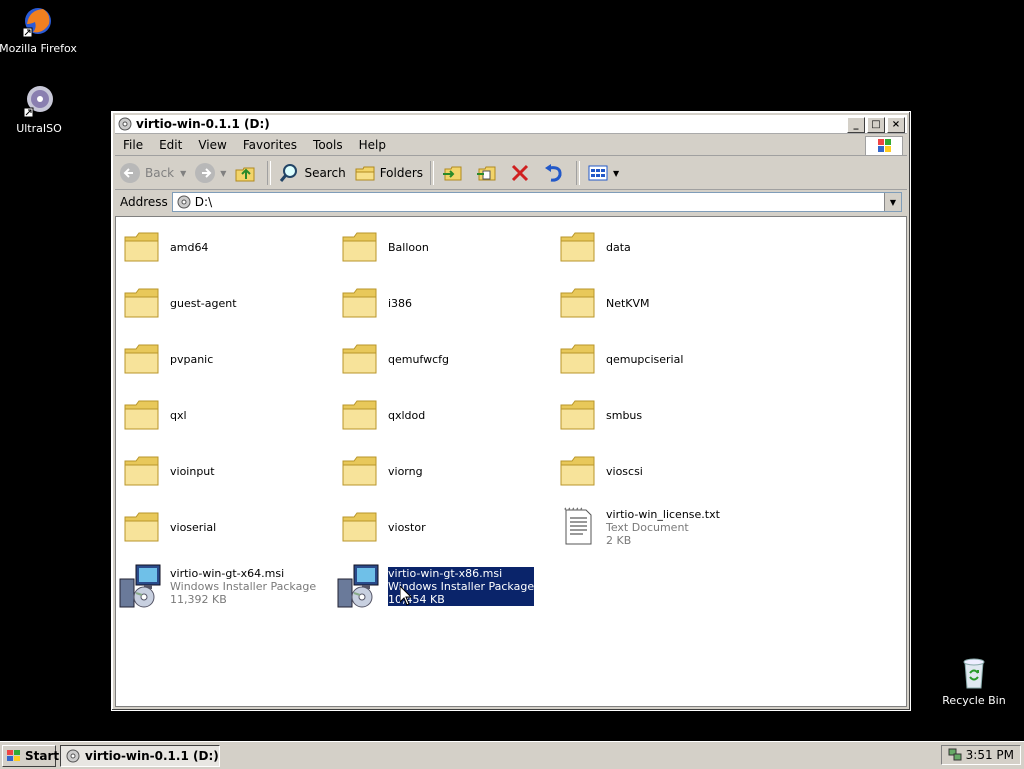  I want to click on clock: 3:51 PM, so click(990, 755).